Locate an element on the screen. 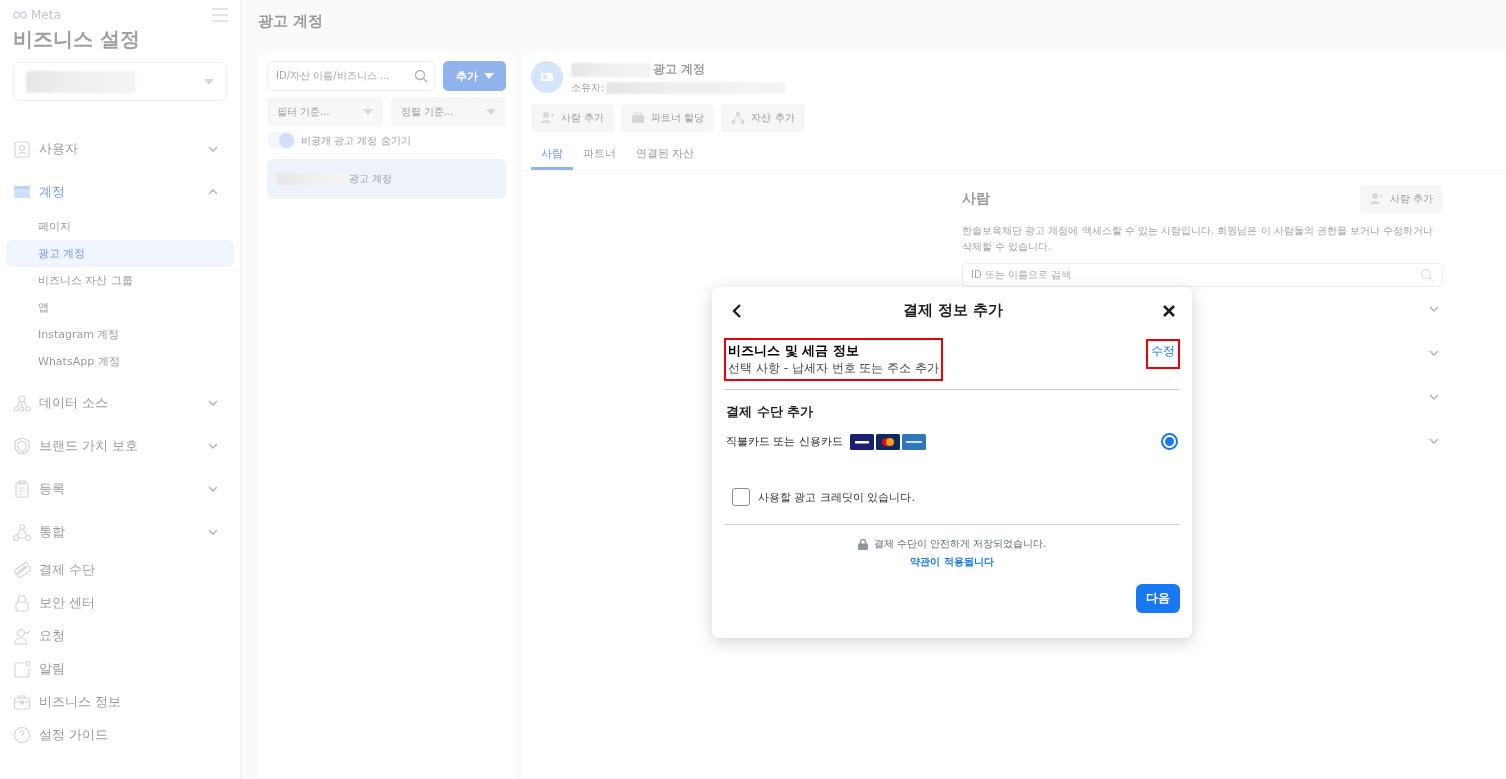 The image size is (1506, 779). clipboard-icon is located at coordinates (22, 488).